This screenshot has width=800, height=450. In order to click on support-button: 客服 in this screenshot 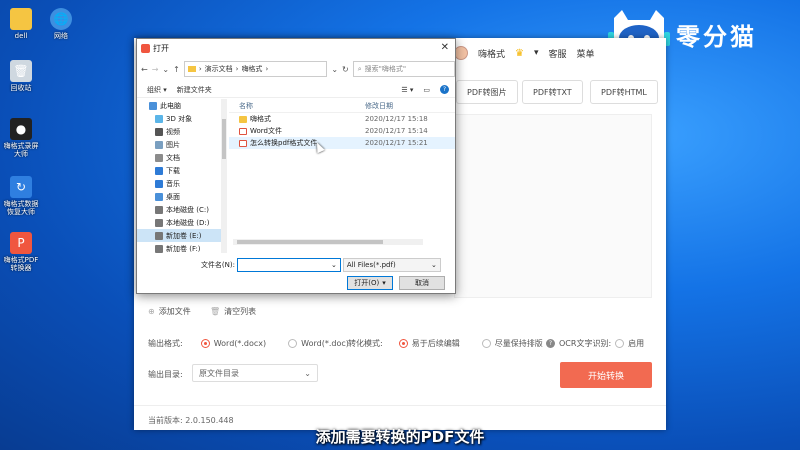, I will do `click(558, 53)`.